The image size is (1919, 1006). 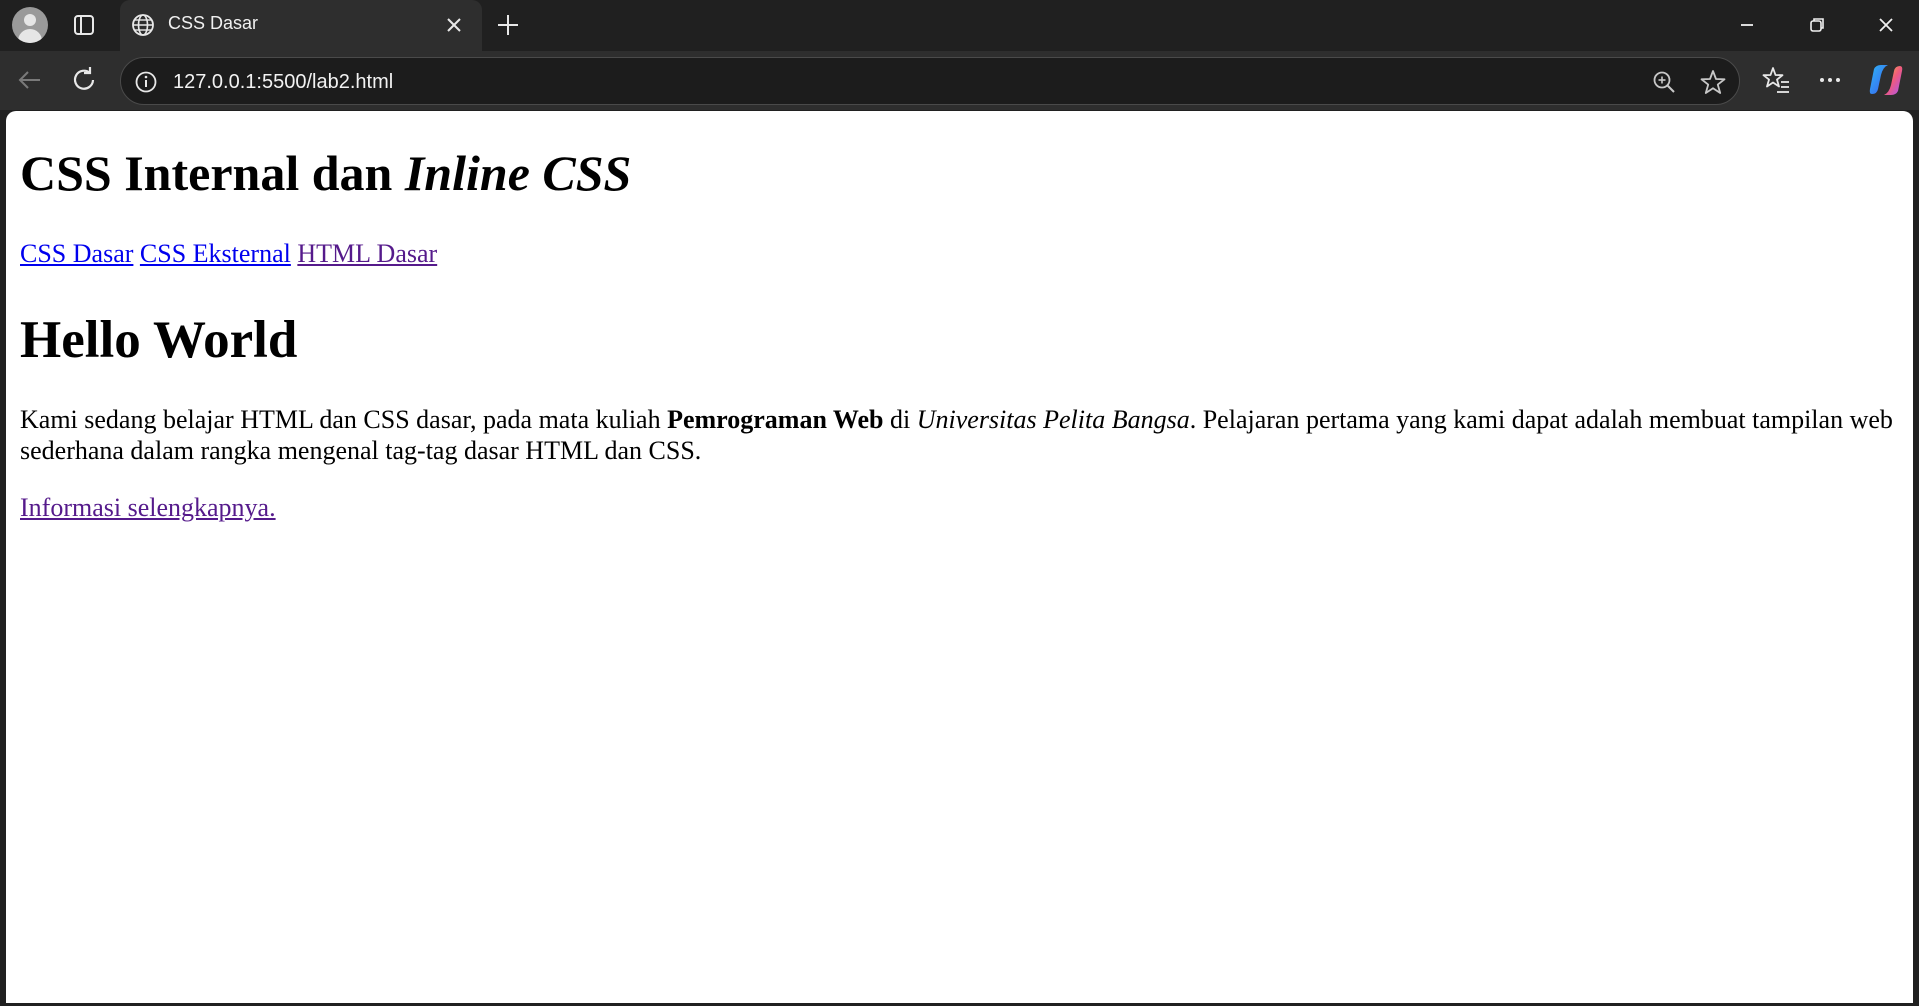 What do you see at coordinates (159, 340) in the screenshot?
I see `hello-heading: Hello World` at bounding box center [159, 340].